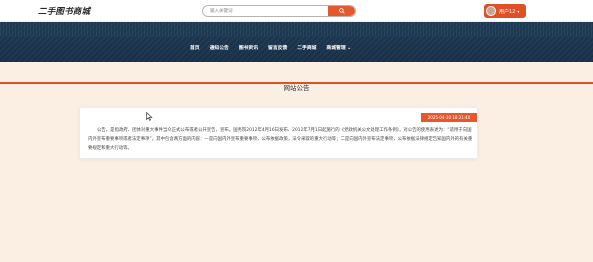 The width and height of the screenshot is (593, 262). I want to click on avatar, so click(491, 11).